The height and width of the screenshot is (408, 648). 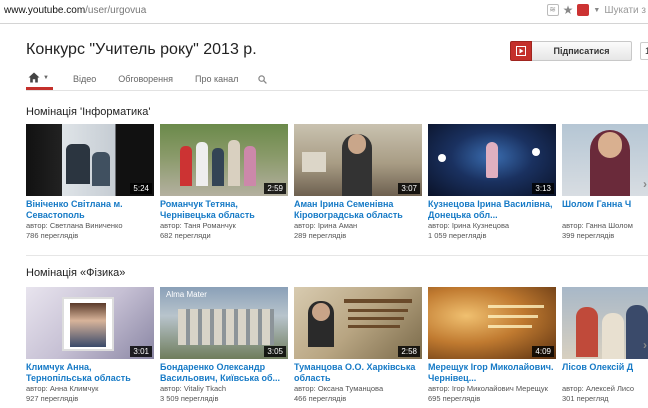 I want to click on video-thumbnail: 3:07, so click(x=358, y=160).